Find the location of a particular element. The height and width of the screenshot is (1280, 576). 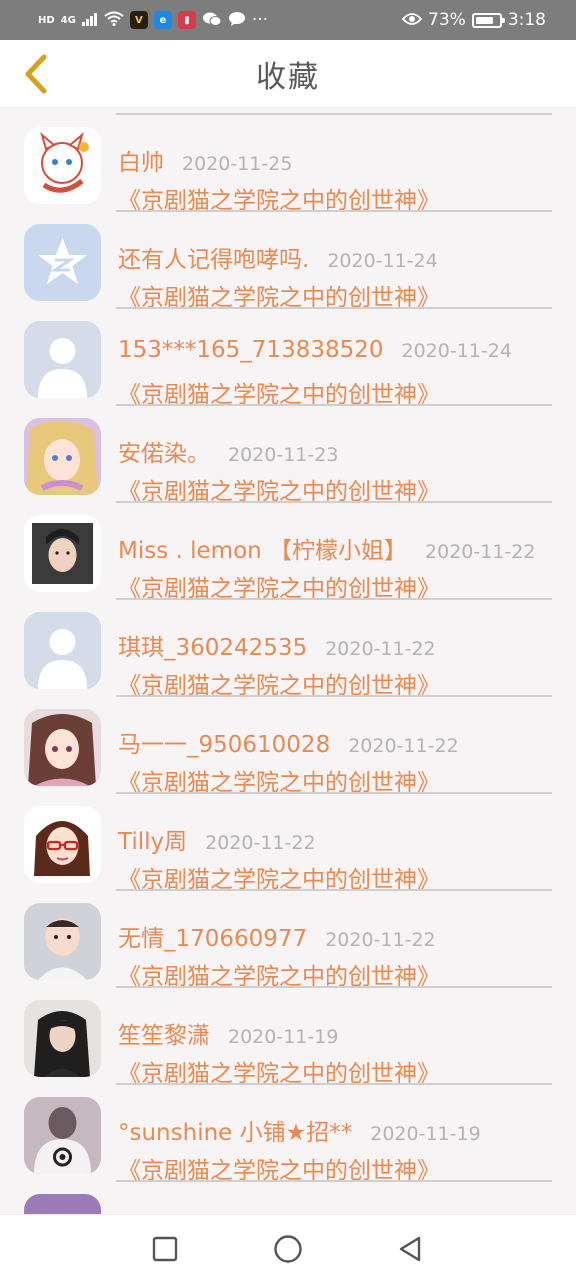

favorite-item: 安偌染。 2020-11-23 《京剧猫之学院之中的创世神》 is located at coordinates (288, 455).